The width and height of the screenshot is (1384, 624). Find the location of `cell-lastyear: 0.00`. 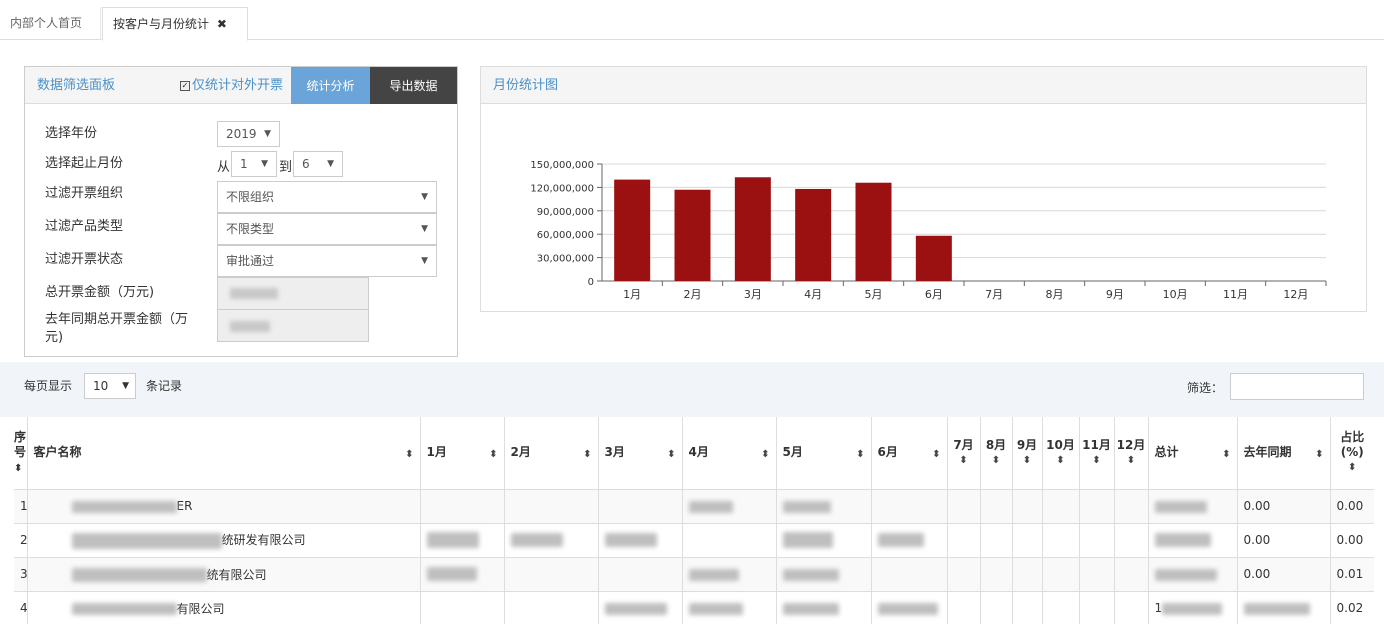

cell-lastyear: 0.00 is located at coordinates (1283, 505).